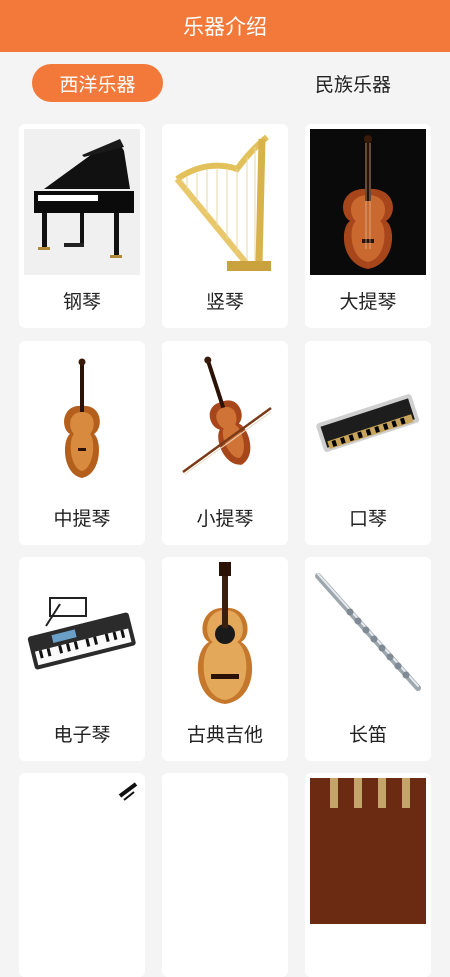 The image size is (450, 977). I want to click on instrument-card-cello: 大提琴, so click(368, 226).